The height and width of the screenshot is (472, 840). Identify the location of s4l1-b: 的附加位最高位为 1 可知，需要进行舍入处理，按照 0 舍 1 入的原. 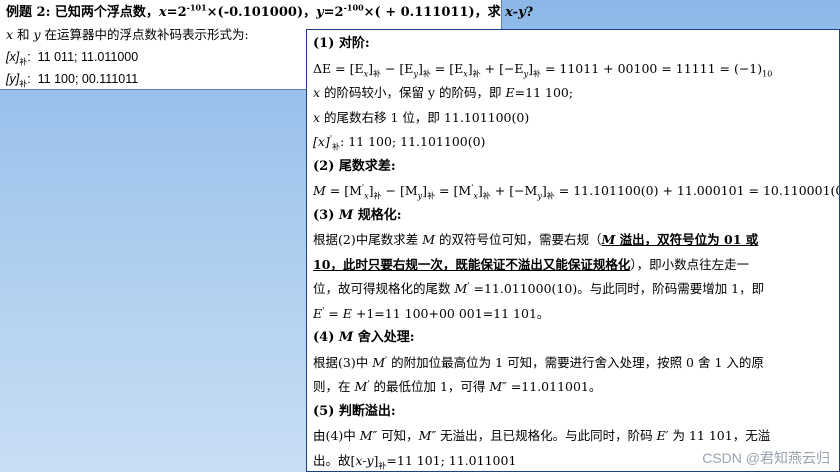
(575, 362).